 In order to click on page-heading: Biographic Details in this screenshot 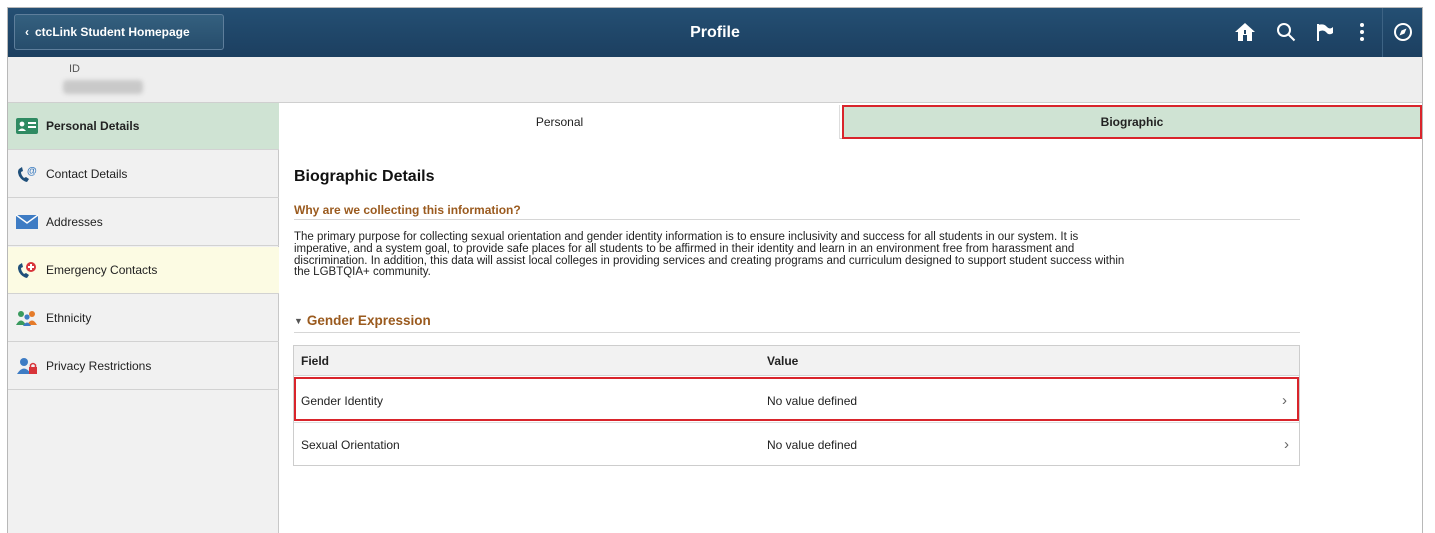, I will do `click(364, 176)`.